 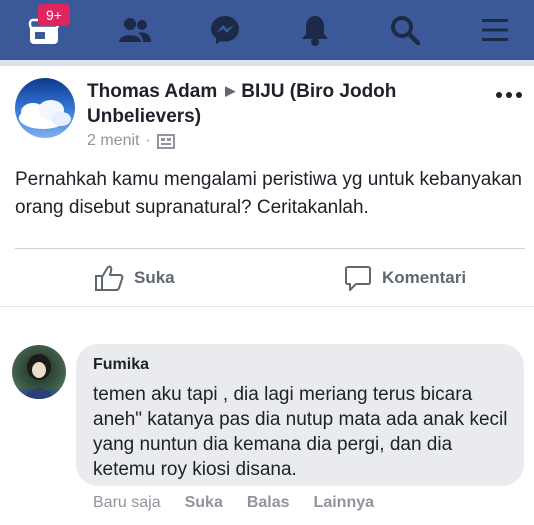 What do you see at coordinates (127, 502) in the screenshot?
I see `comment-time: Baru saja` at bounding box center [127, 502].